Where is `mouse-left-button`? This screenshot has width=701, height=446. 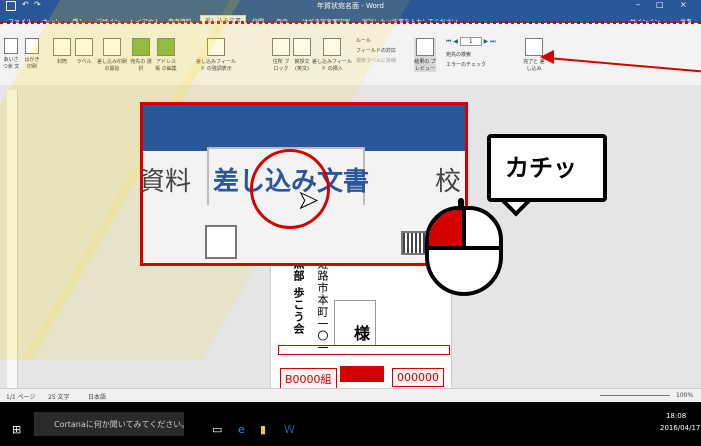 mouse-left-button is located at coordinates (446, 229).